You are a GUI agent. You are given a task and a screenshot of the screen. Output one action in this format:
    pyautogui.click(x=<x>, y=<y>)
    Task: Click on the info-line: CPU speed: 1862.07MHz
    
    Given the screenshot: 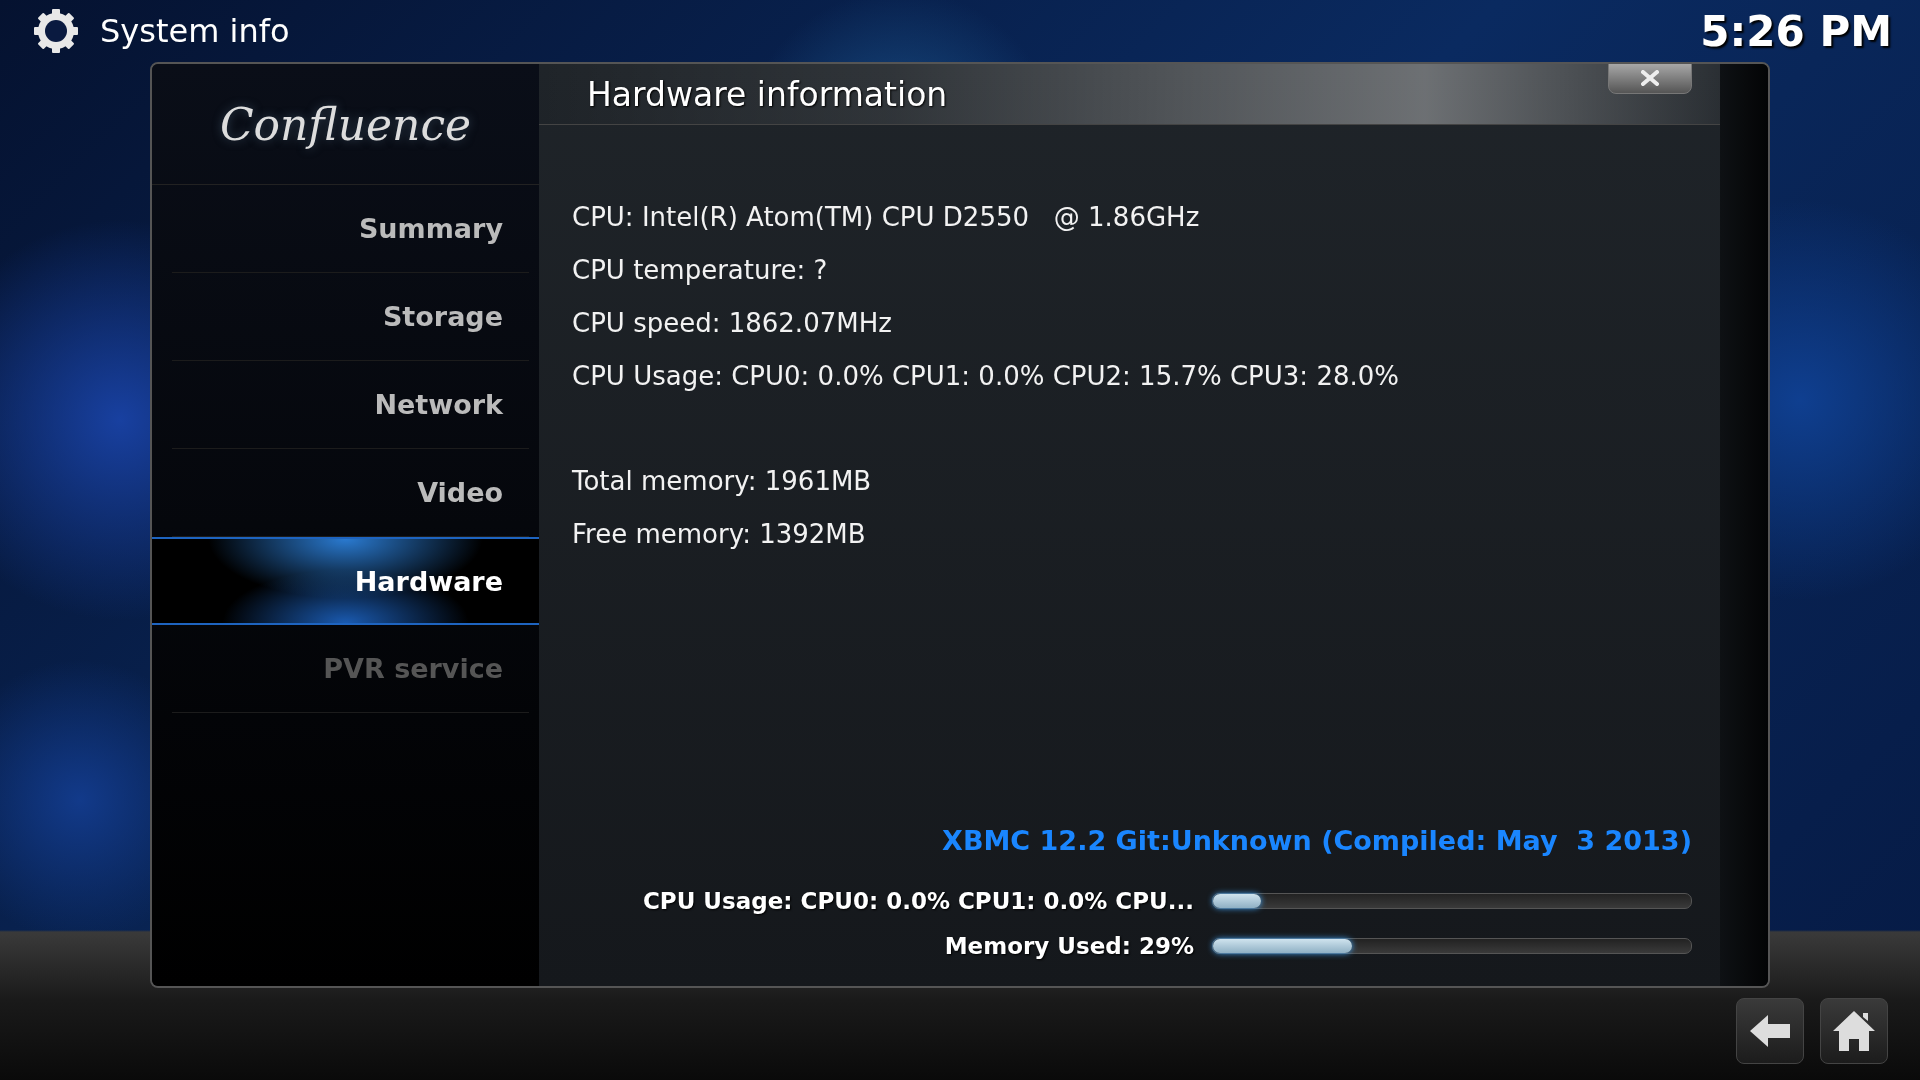 What is the action you would take?
    pyautogui.click(x=732, y=323)
    